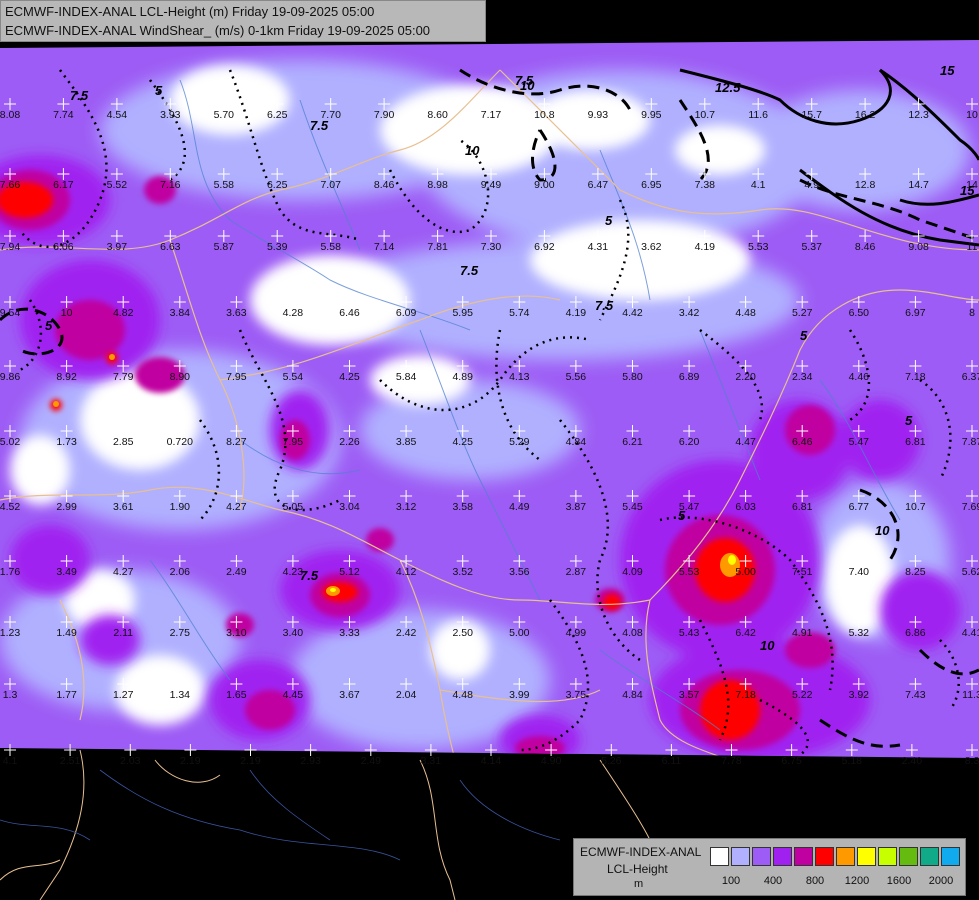 The width and height of the screenshot is (979, 900). I want to click on station-value: 9.54, so click(10, 313).